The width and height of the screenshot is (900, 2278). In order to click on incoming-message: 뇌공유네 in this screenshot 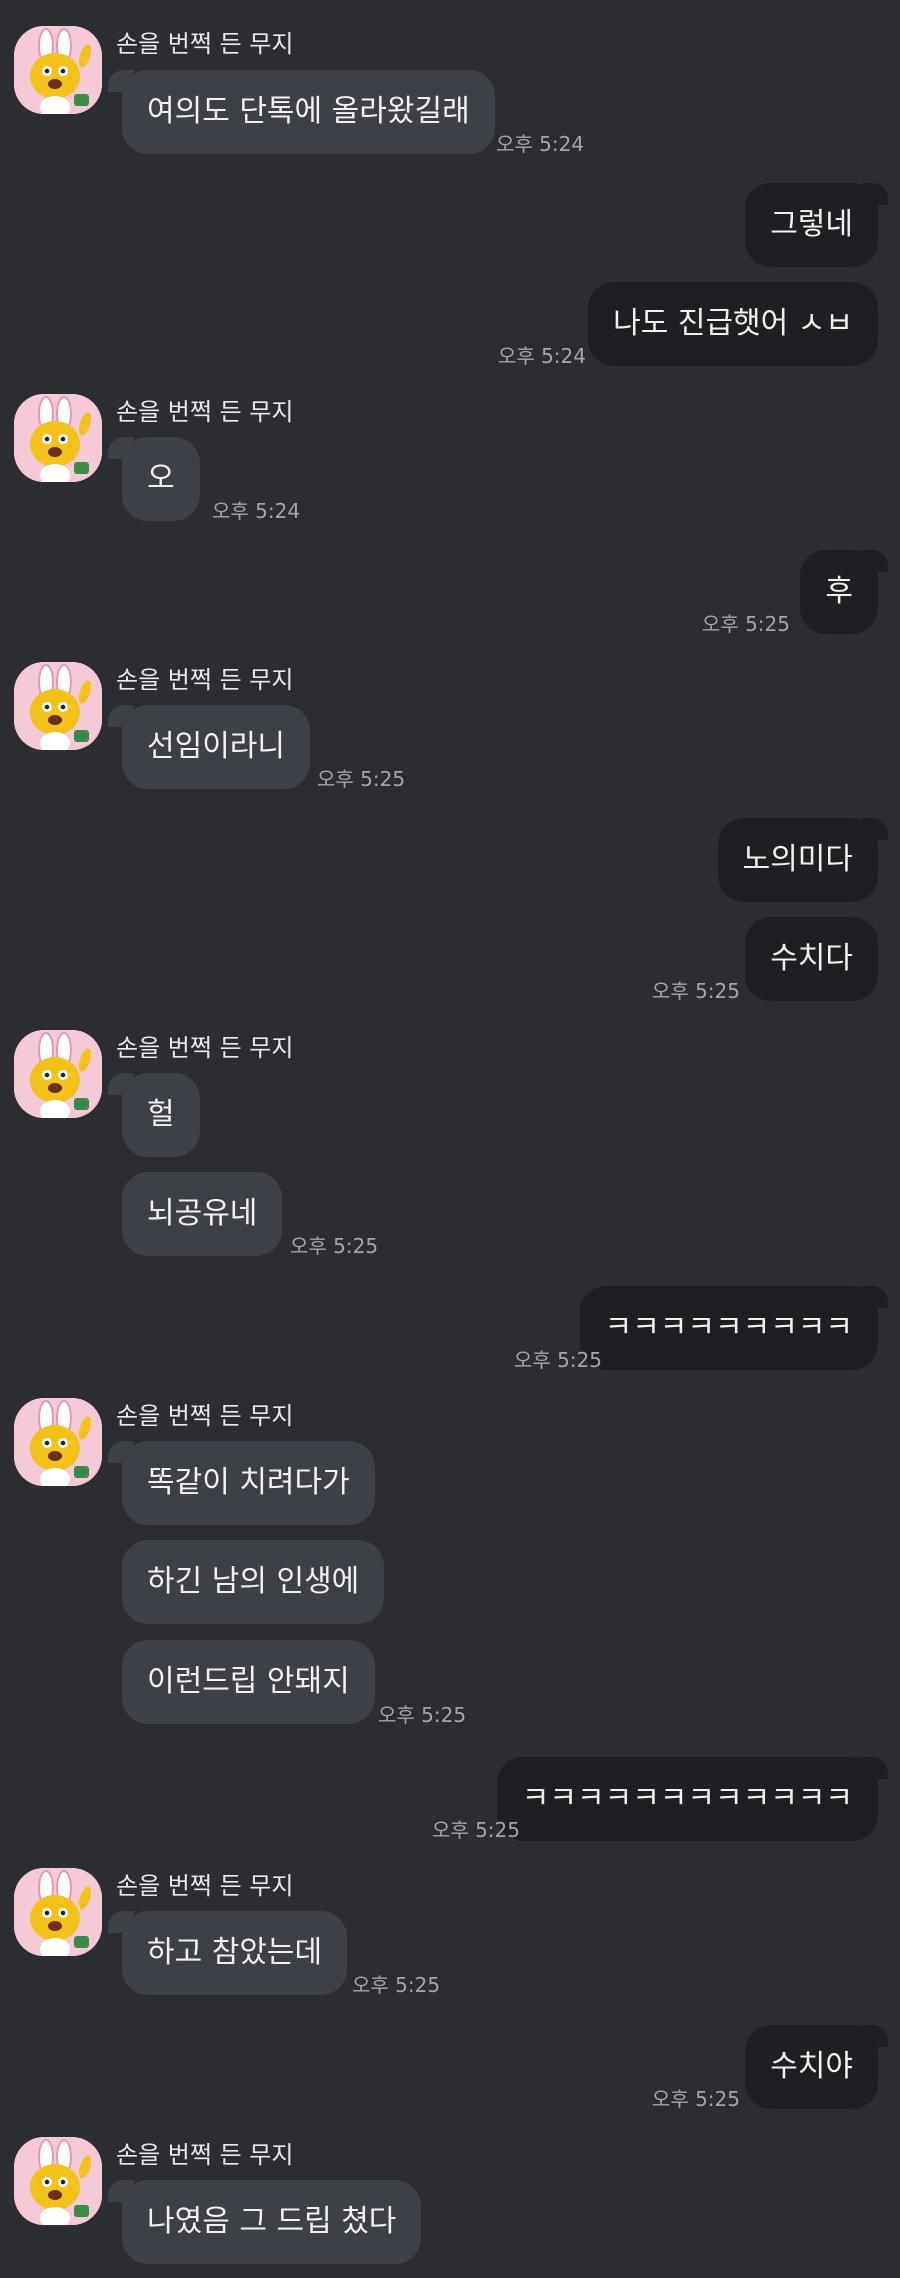, I will do `click(202, 1214)`.